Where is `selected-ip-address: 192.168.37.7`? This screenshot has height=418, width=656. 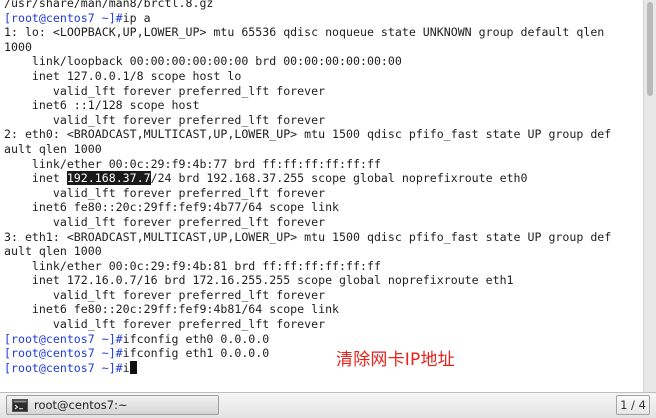
selected-ip-address: 192.168.37.7 is located at coordinates (108, 178).